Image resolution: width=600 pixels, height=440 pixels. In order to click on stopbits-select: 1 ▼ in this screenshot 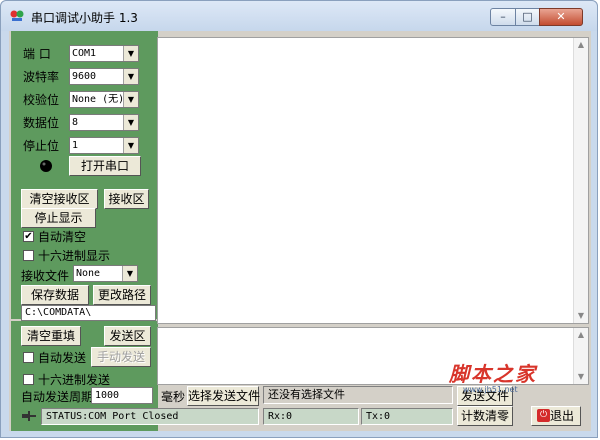, I will do `click(104, 145)`.